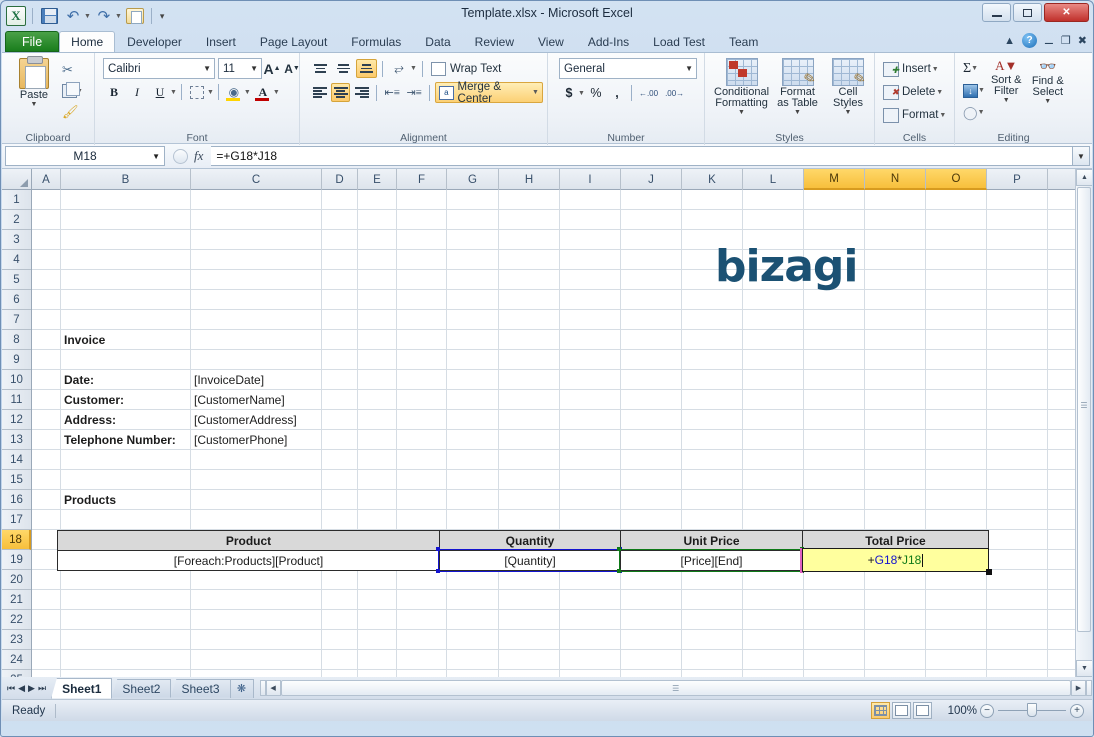 Image resolution: width=1094 pixels, height=737 pixels. What do you see at coordinates (569, 93) in the screenshot?
I see `accounting-format-button: $` at bounding box center [569, 93].